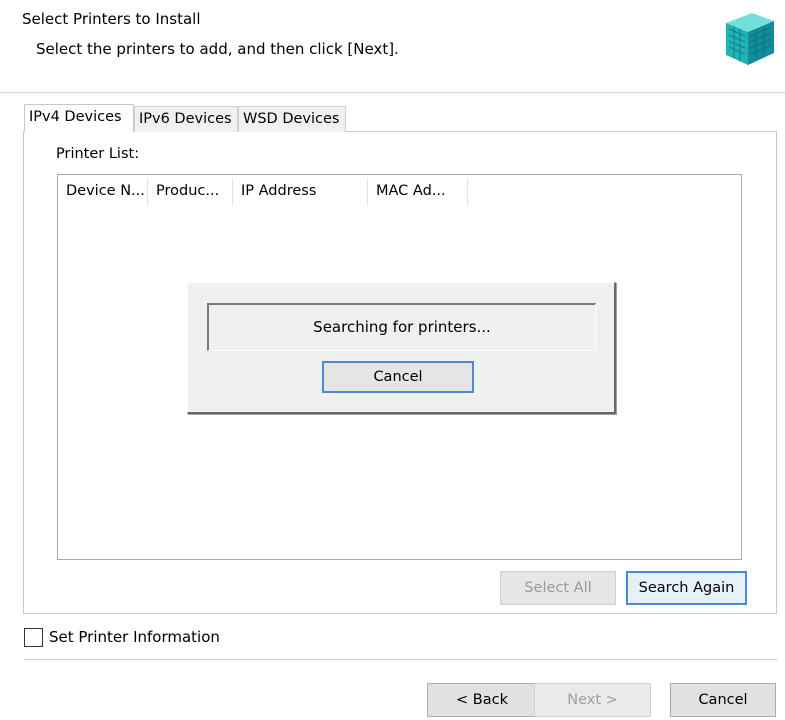  I want to click on set-printer-info-checkbox, so click(33, 637).